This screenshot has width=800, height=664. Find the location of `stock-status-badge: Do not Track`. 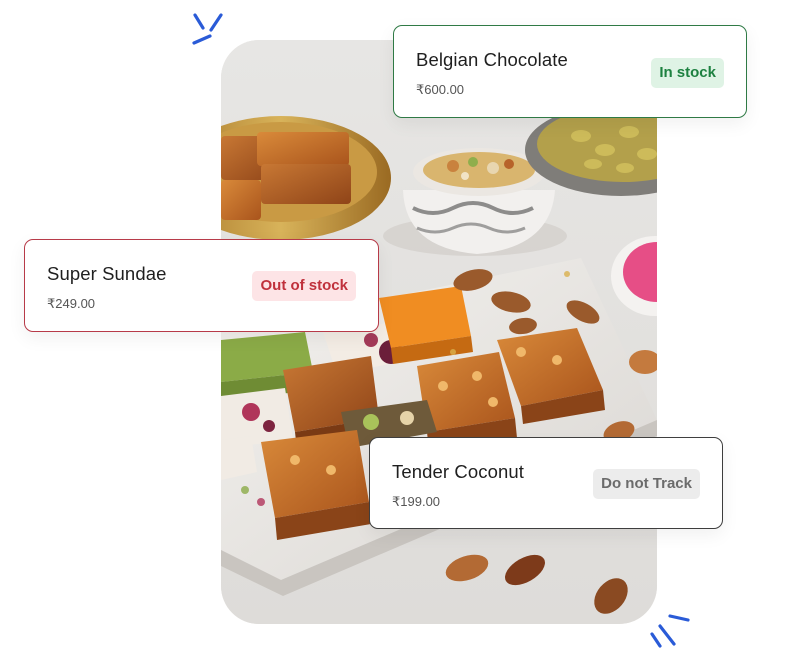

stock-status-badge: Do not Track is located at coordinates (646, 484).